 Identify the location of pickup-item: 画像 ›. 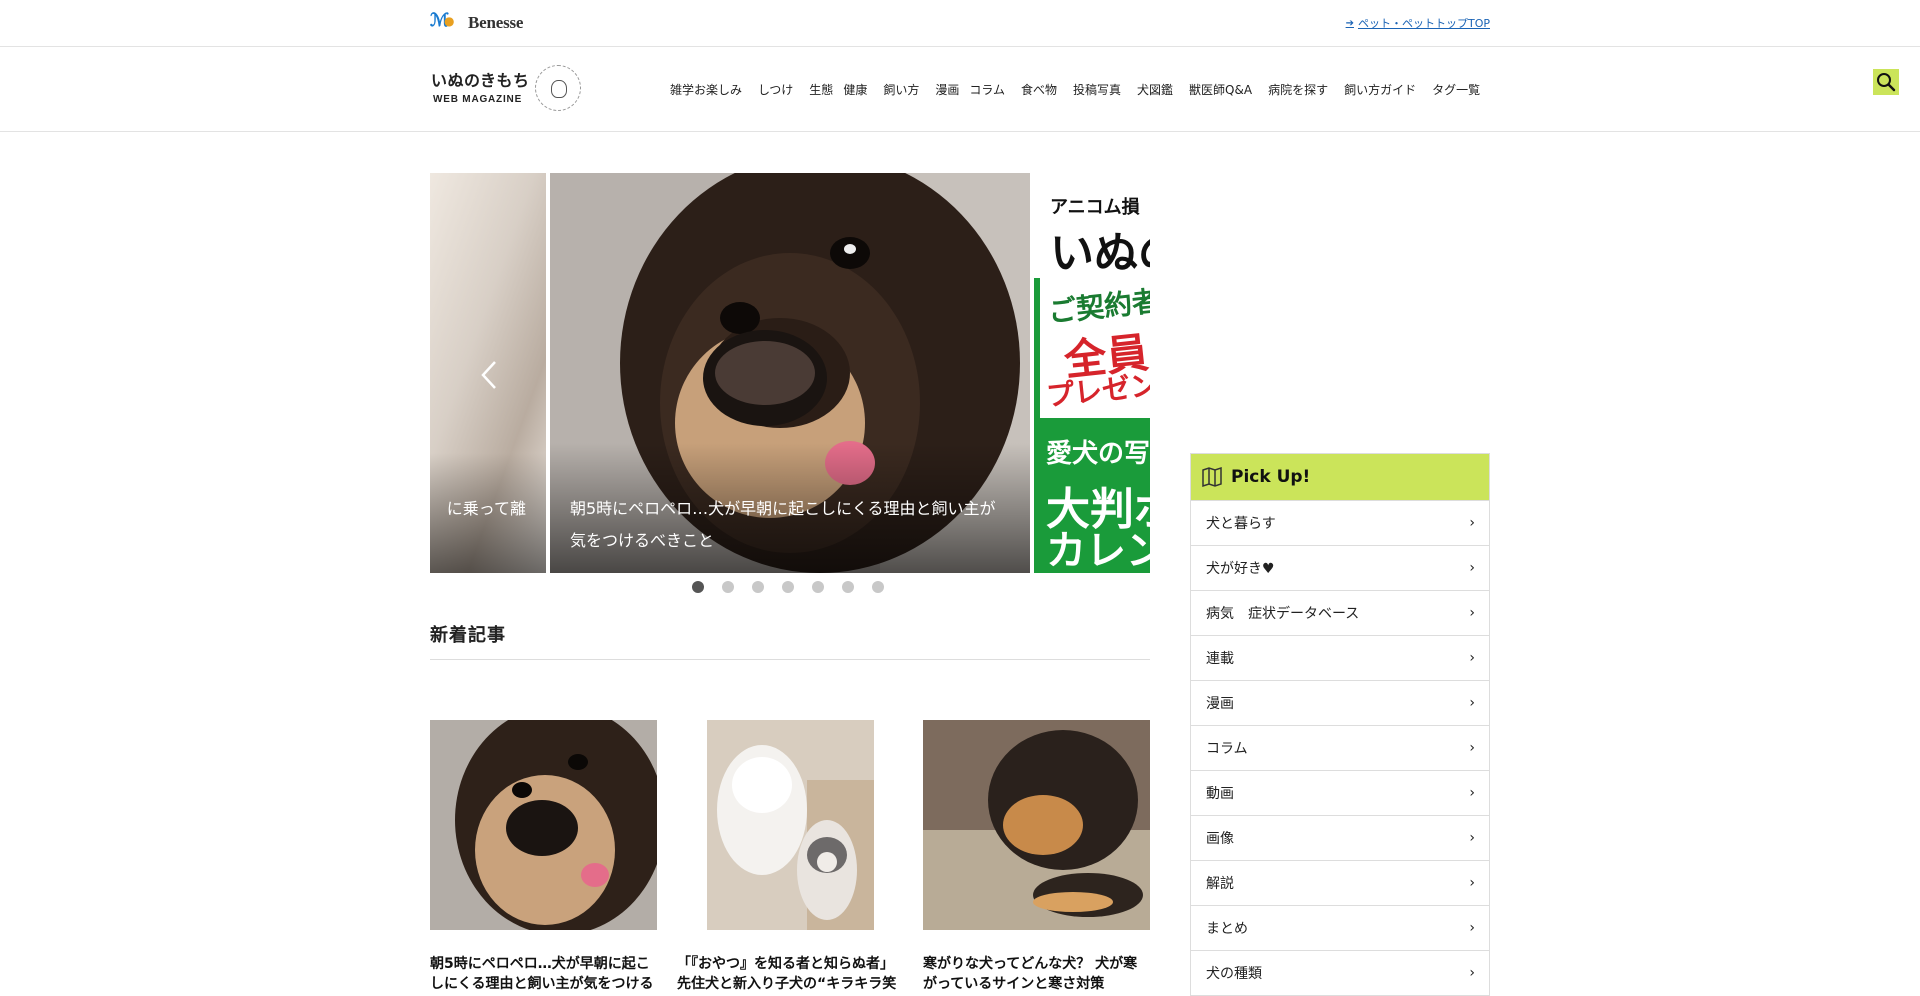
(1340, 837).